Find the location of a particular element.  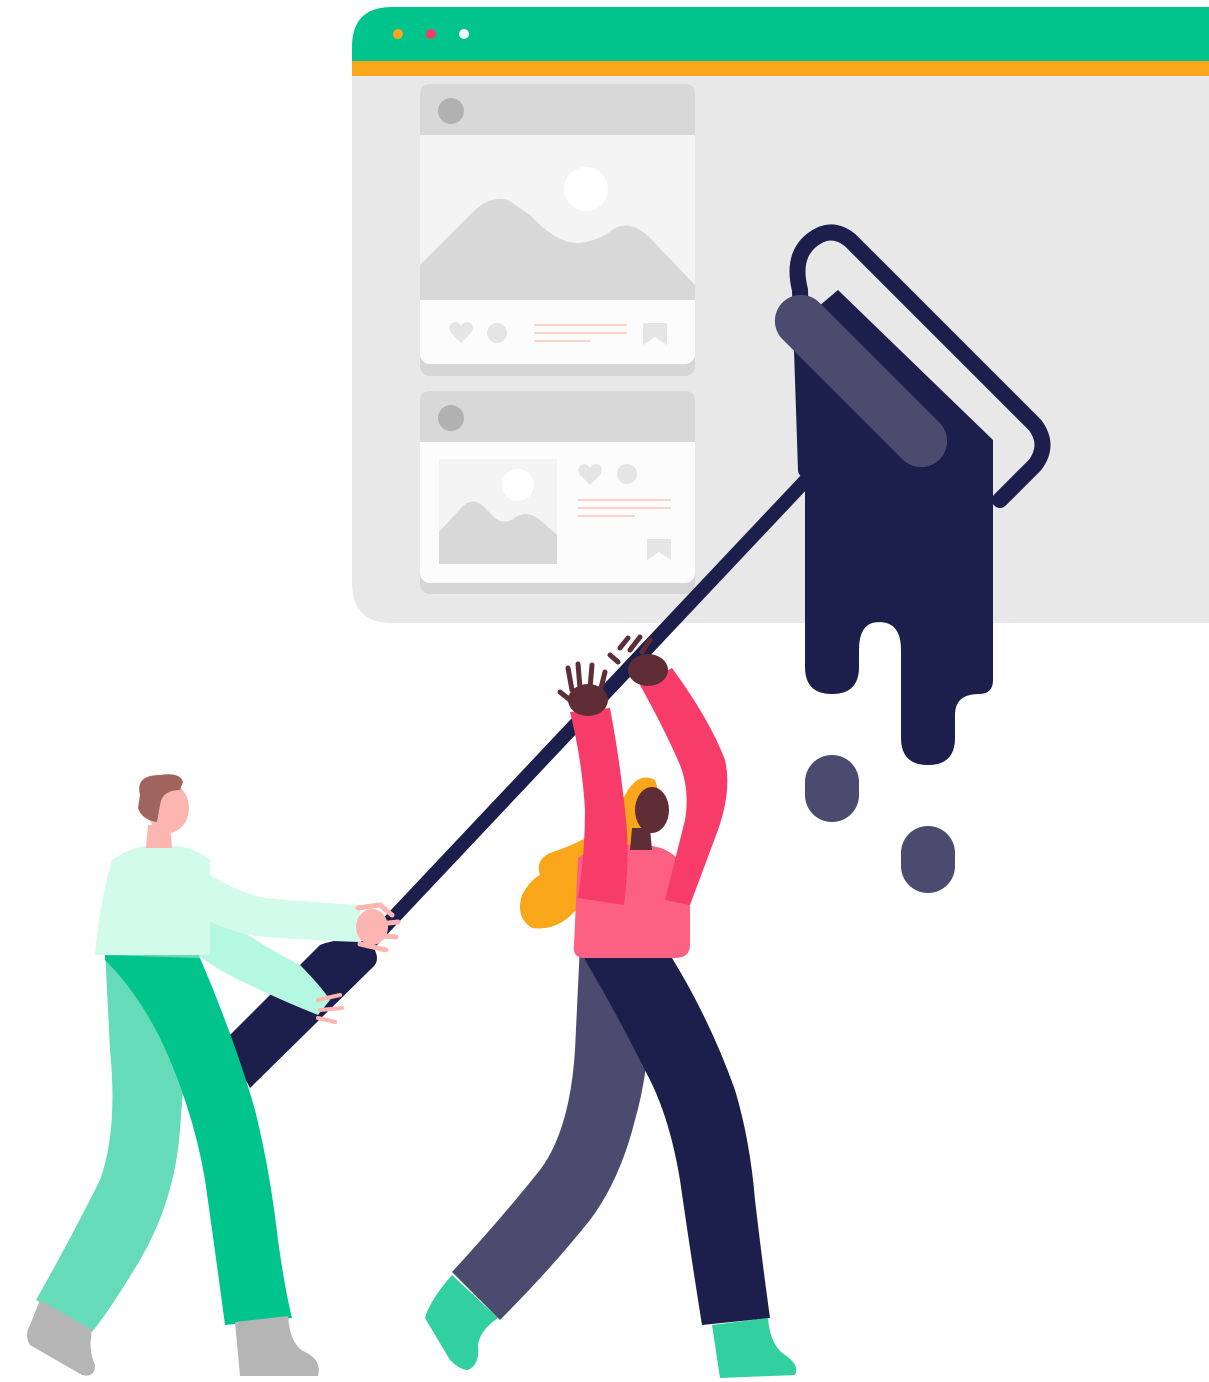

hand-left-palm is located at coordinates (588, 700).